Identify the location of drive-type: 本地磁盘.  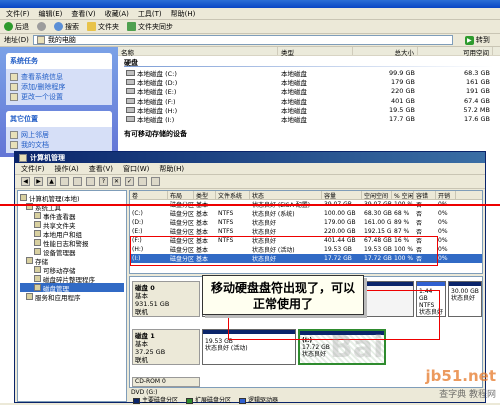
(294, 120).